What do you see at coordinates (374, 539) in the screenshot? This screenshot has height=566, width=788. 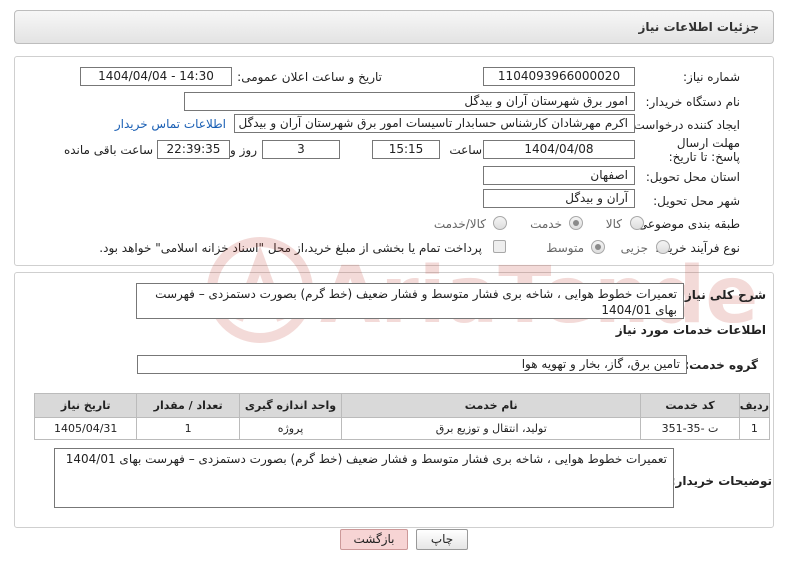 I see `back-button: بازگشت` at bounding box center [374, 539].